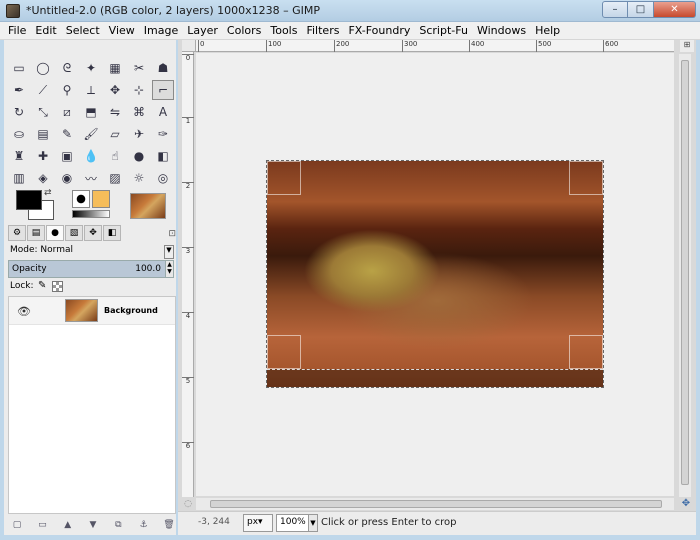  I want to click on tab-brushes: ●, so click(55, 233).